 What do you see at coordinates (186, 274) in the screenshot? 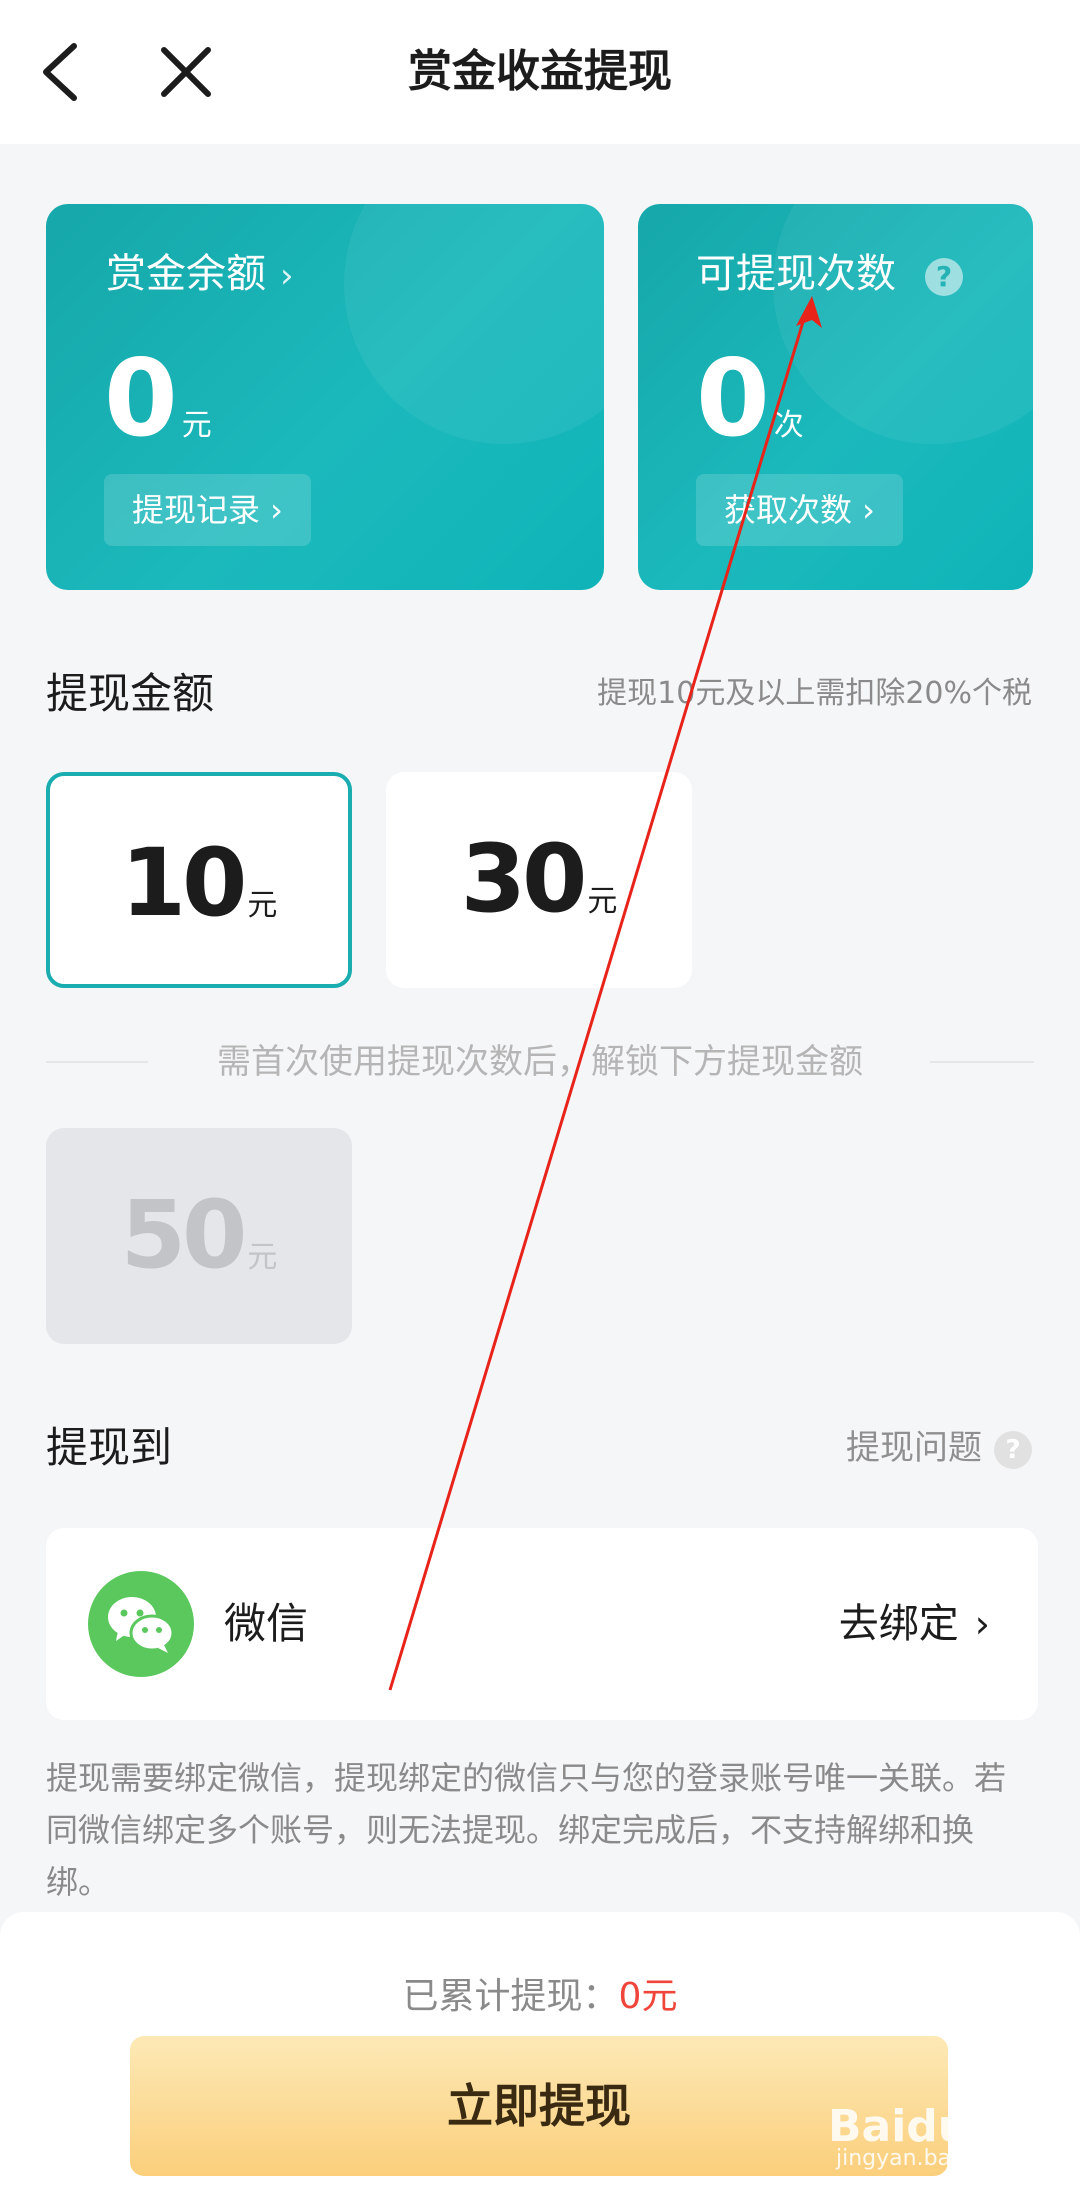
I see `balance-title-text: 赏金余额` at bounding box center [186, 274].